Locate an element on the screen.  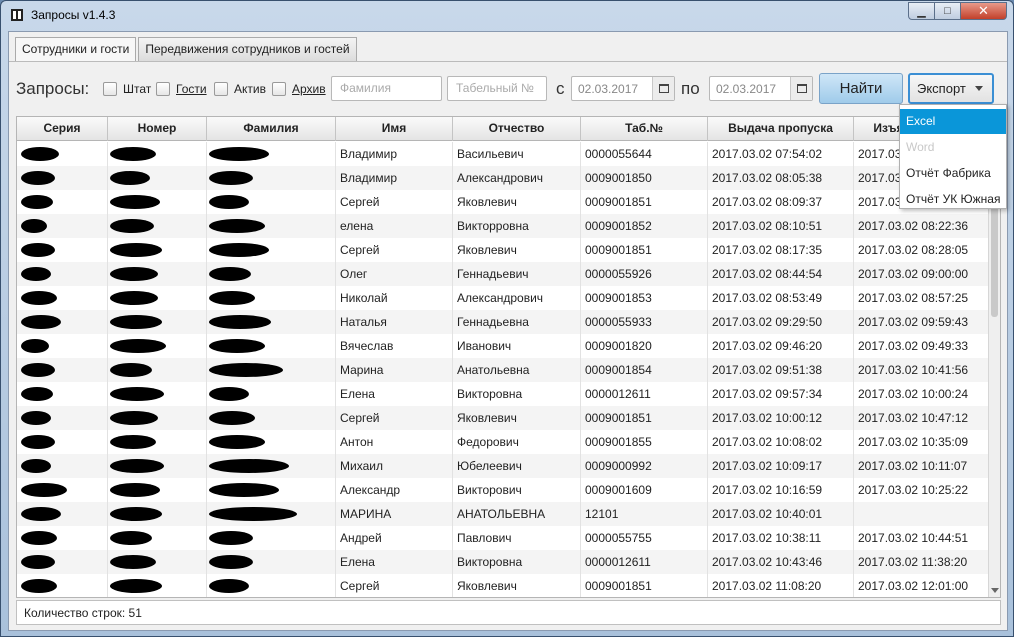
cell-col-issue: 2017.03.02 11:08:20 is located at coordinates (781, 585).